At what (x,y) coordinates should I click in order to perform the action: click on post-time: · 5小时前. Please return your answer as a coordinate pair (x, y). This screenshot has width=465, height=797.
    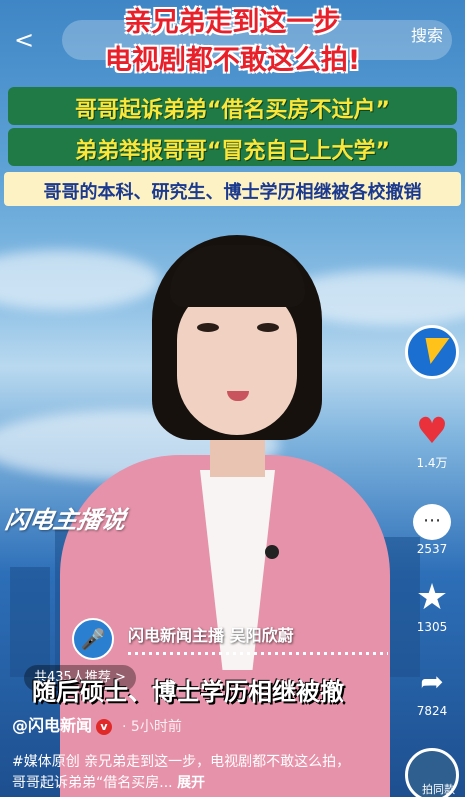
    Looking at the image, I should click on (152, 727).